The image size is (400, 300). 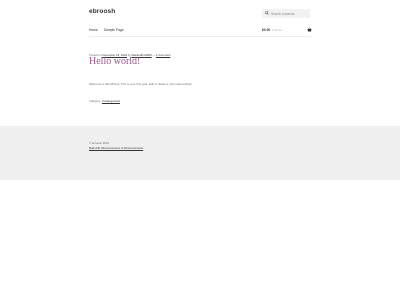 What do you see at coordinates (287, 29) in the screenshot?
I see `header-cart: $0.00 0 items` at bounding box center [287, 29].